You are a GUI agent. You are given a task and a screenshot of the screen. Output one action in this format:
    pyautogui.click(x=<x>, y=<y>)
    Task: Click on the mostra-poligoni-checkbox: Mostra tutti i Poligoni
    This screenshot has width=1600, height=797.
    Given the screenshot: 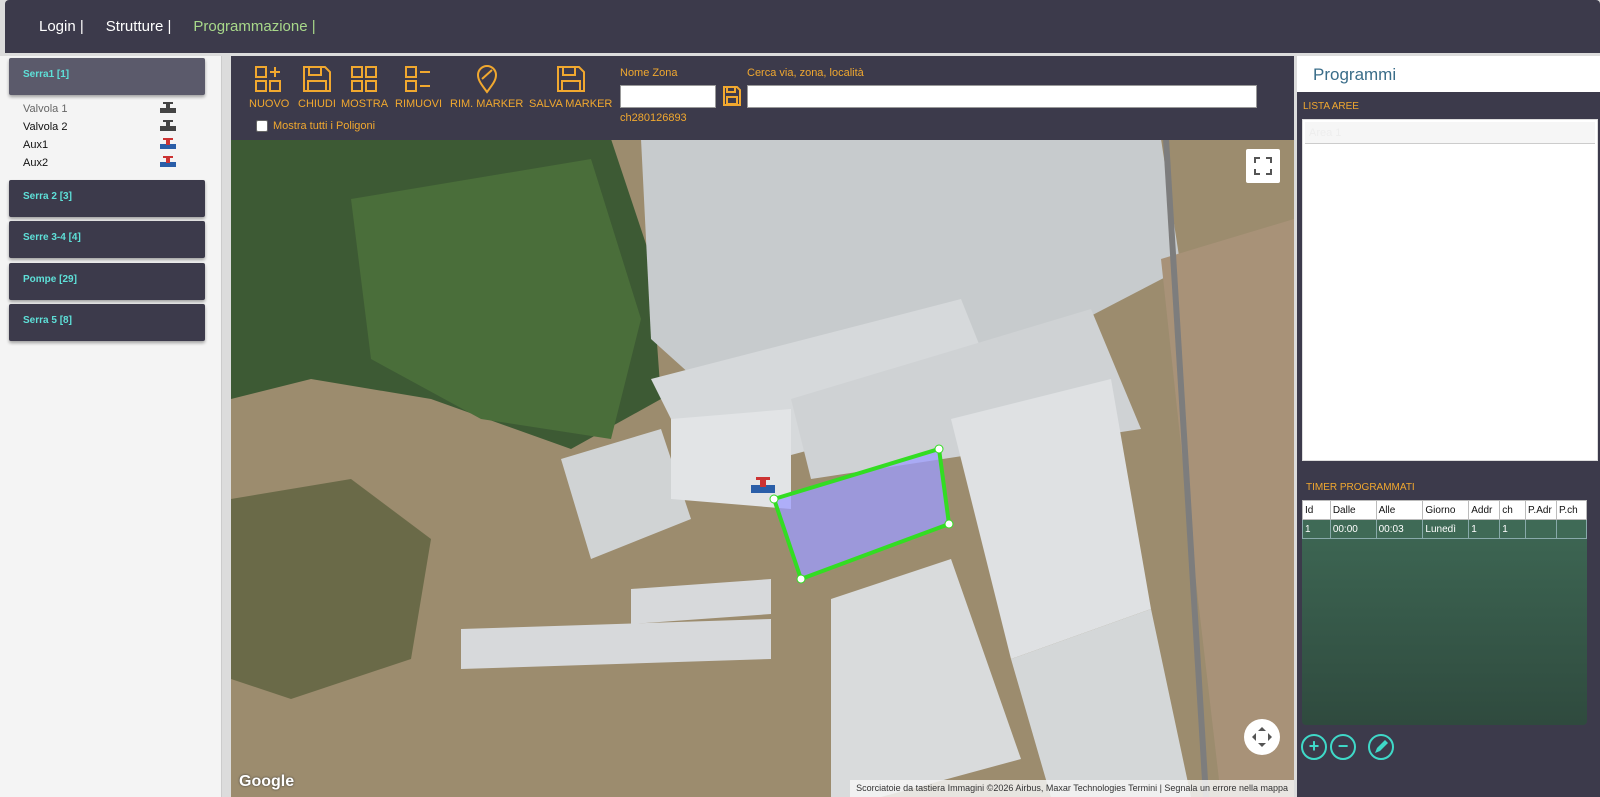 What is the action you would take?
    pyautogui.click(x=315, y=126)
    